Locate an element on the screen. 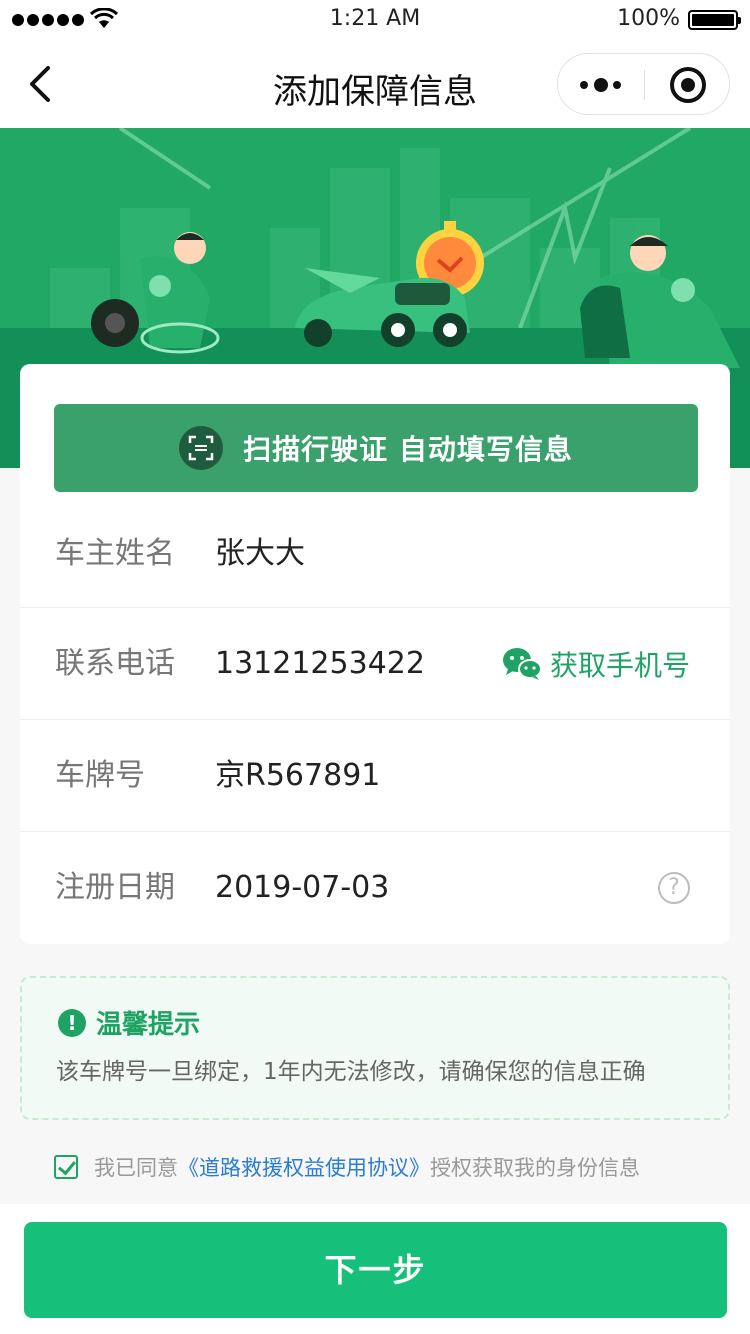 The image size is (750, 1334). agreement-prefix: 我已同意 is located at coordinates (136, 1168).